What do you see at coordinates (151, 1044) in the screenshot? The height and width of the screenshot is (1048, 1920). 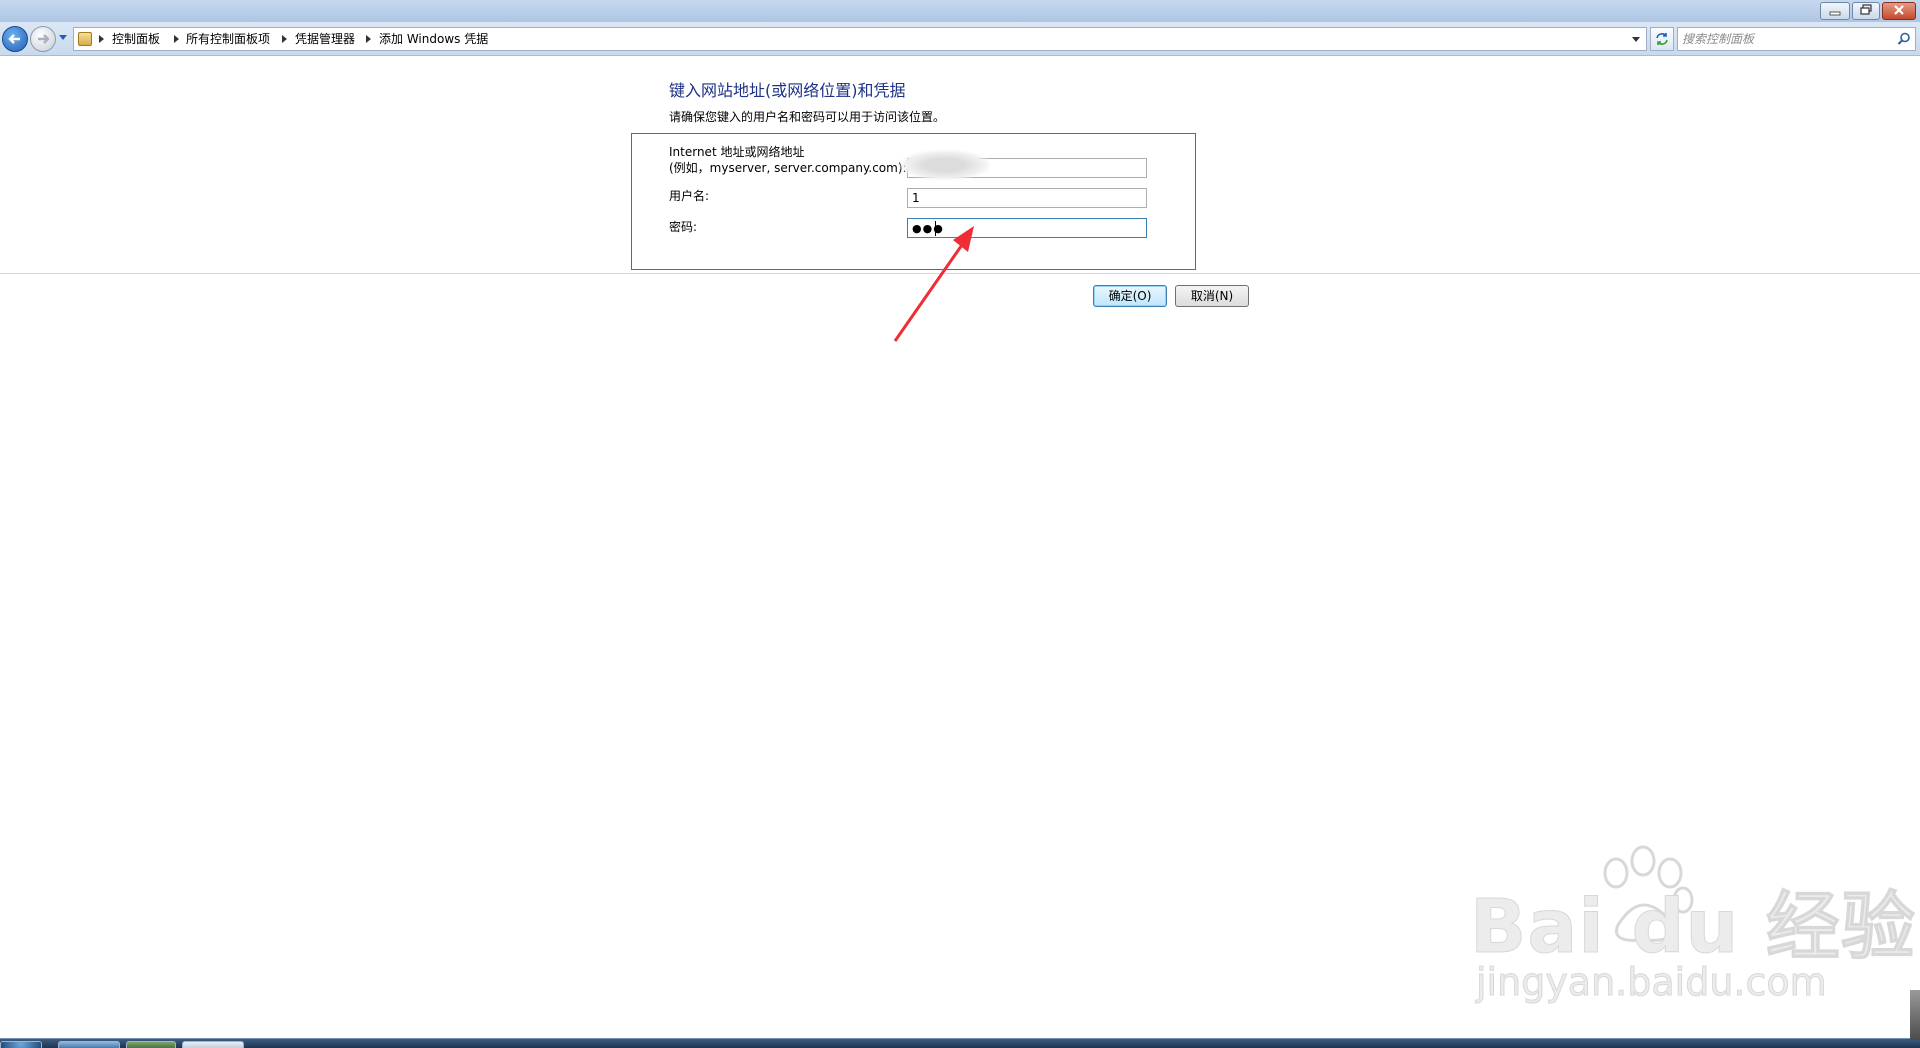 I see `taskbar-item-explorer` at bounding box center [151, 1044].